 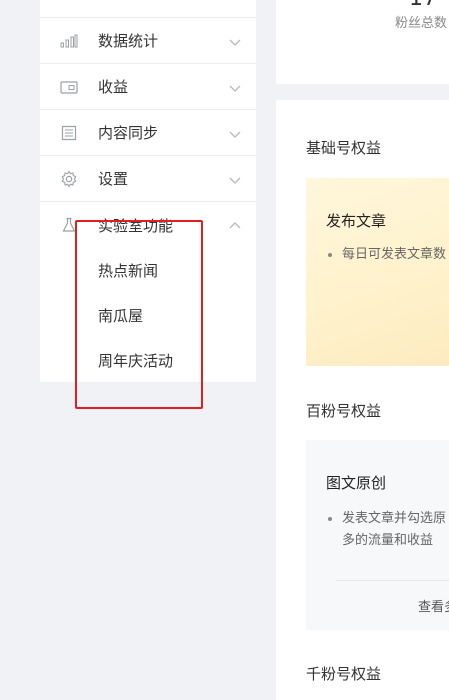 I want to click on highlight-box, so click(x=139, y=314).